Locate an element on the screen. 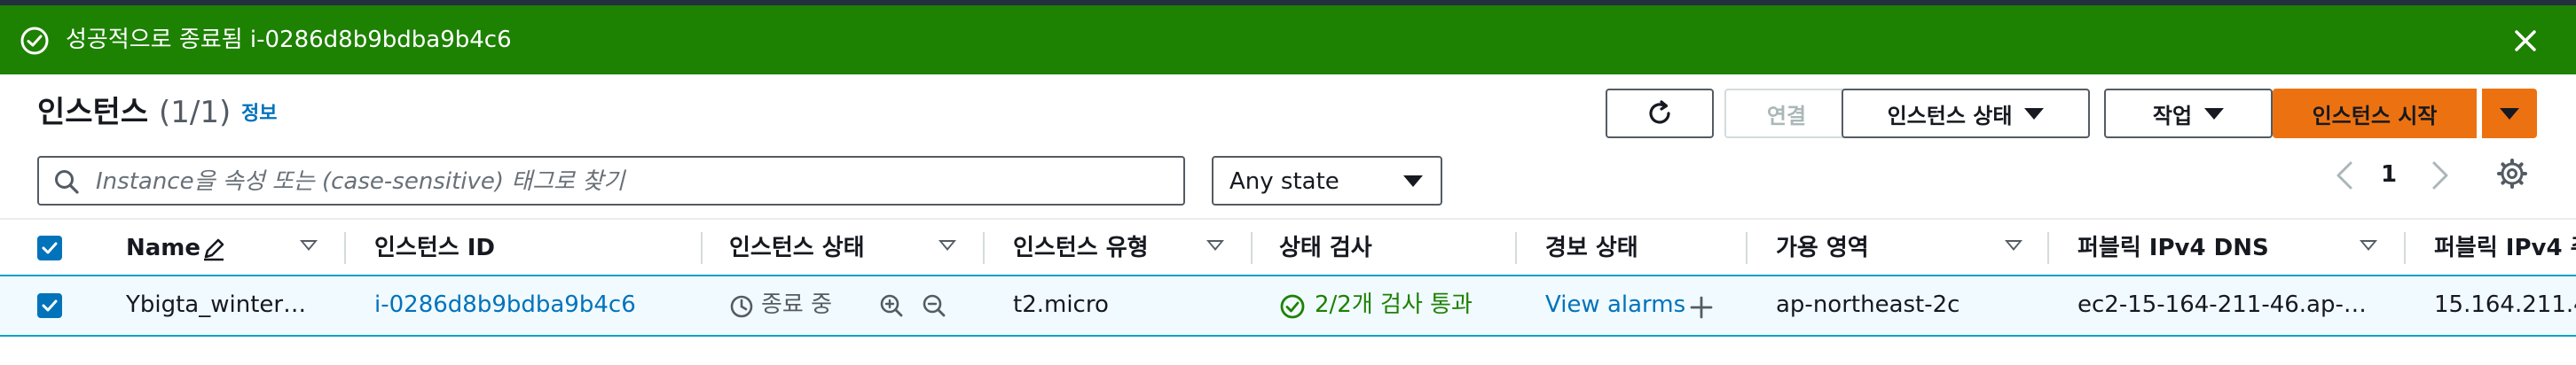 This screenshot has width=2576, height=365. previous-page-icon is located at coordinates (2344, 176).